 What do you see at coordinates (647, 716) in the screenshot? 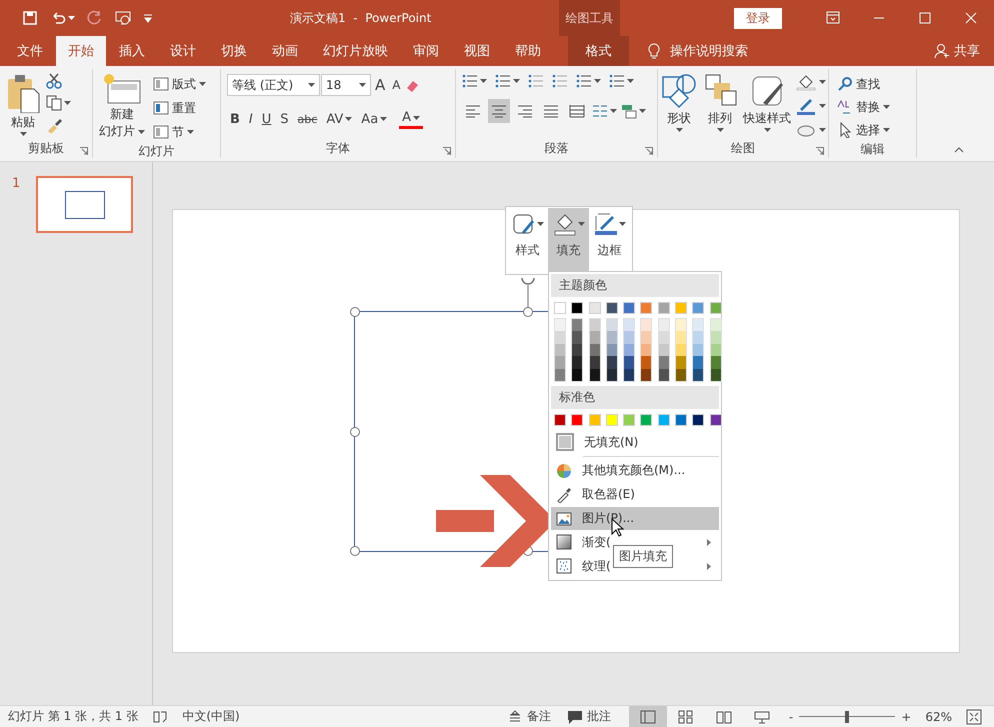
I see `normal-view-button` at bounding box center [647, 716].